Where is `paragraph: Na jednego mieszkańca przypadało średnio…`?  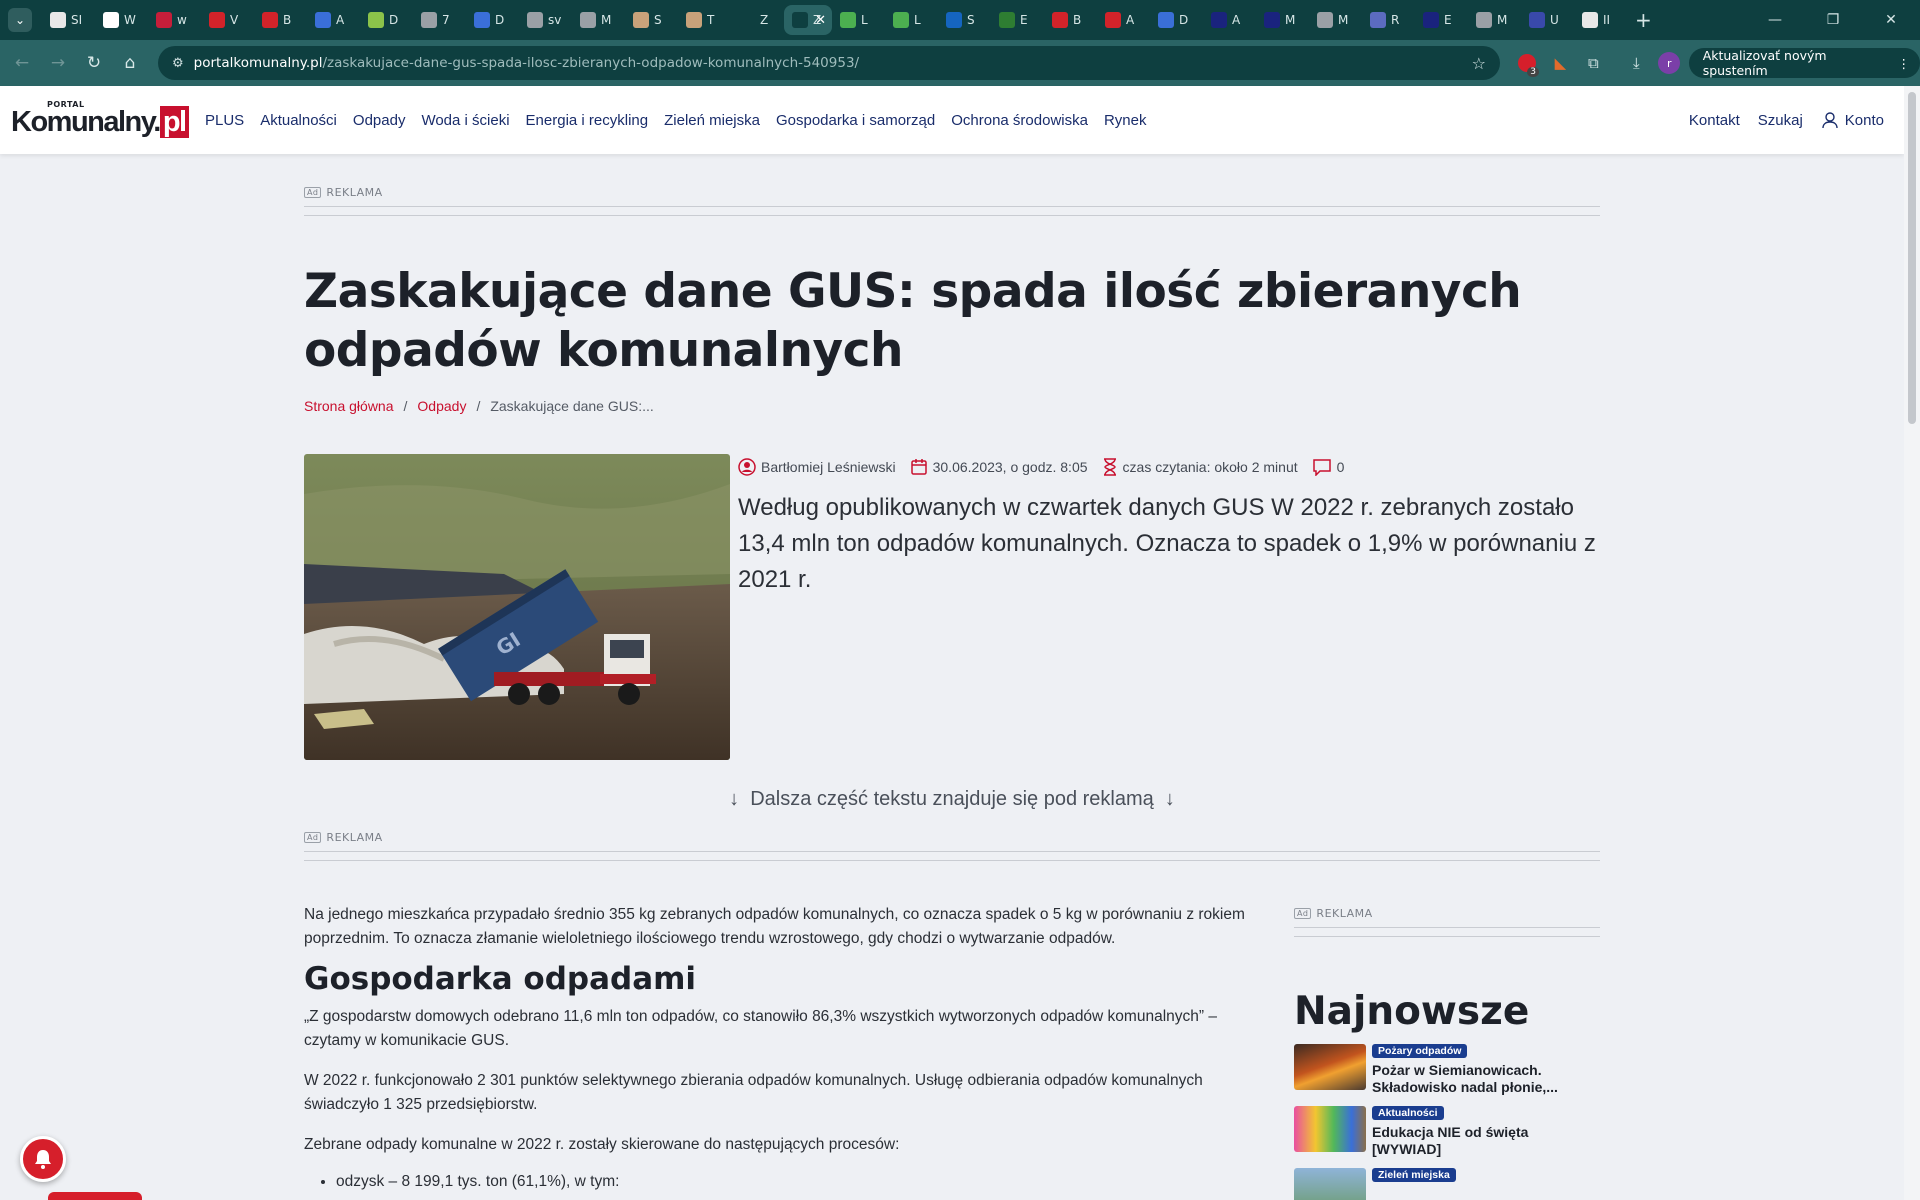 paragraph: Na jednego mieszkańca przypadało średnio… is located at coordinates (774, 926).